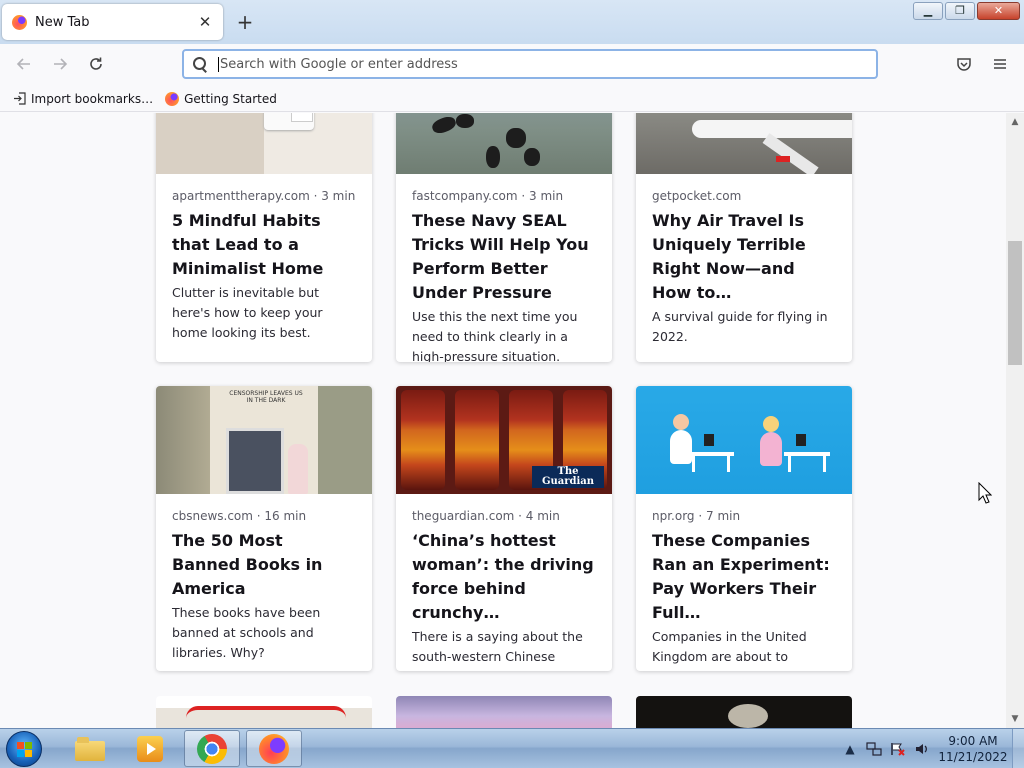 Image resolution: width=1024 pixels, height=768 pixels. I want to click on mural-sign-text: CENSORSHIP LEAVES US IN THE DARK, so click(266, 397).